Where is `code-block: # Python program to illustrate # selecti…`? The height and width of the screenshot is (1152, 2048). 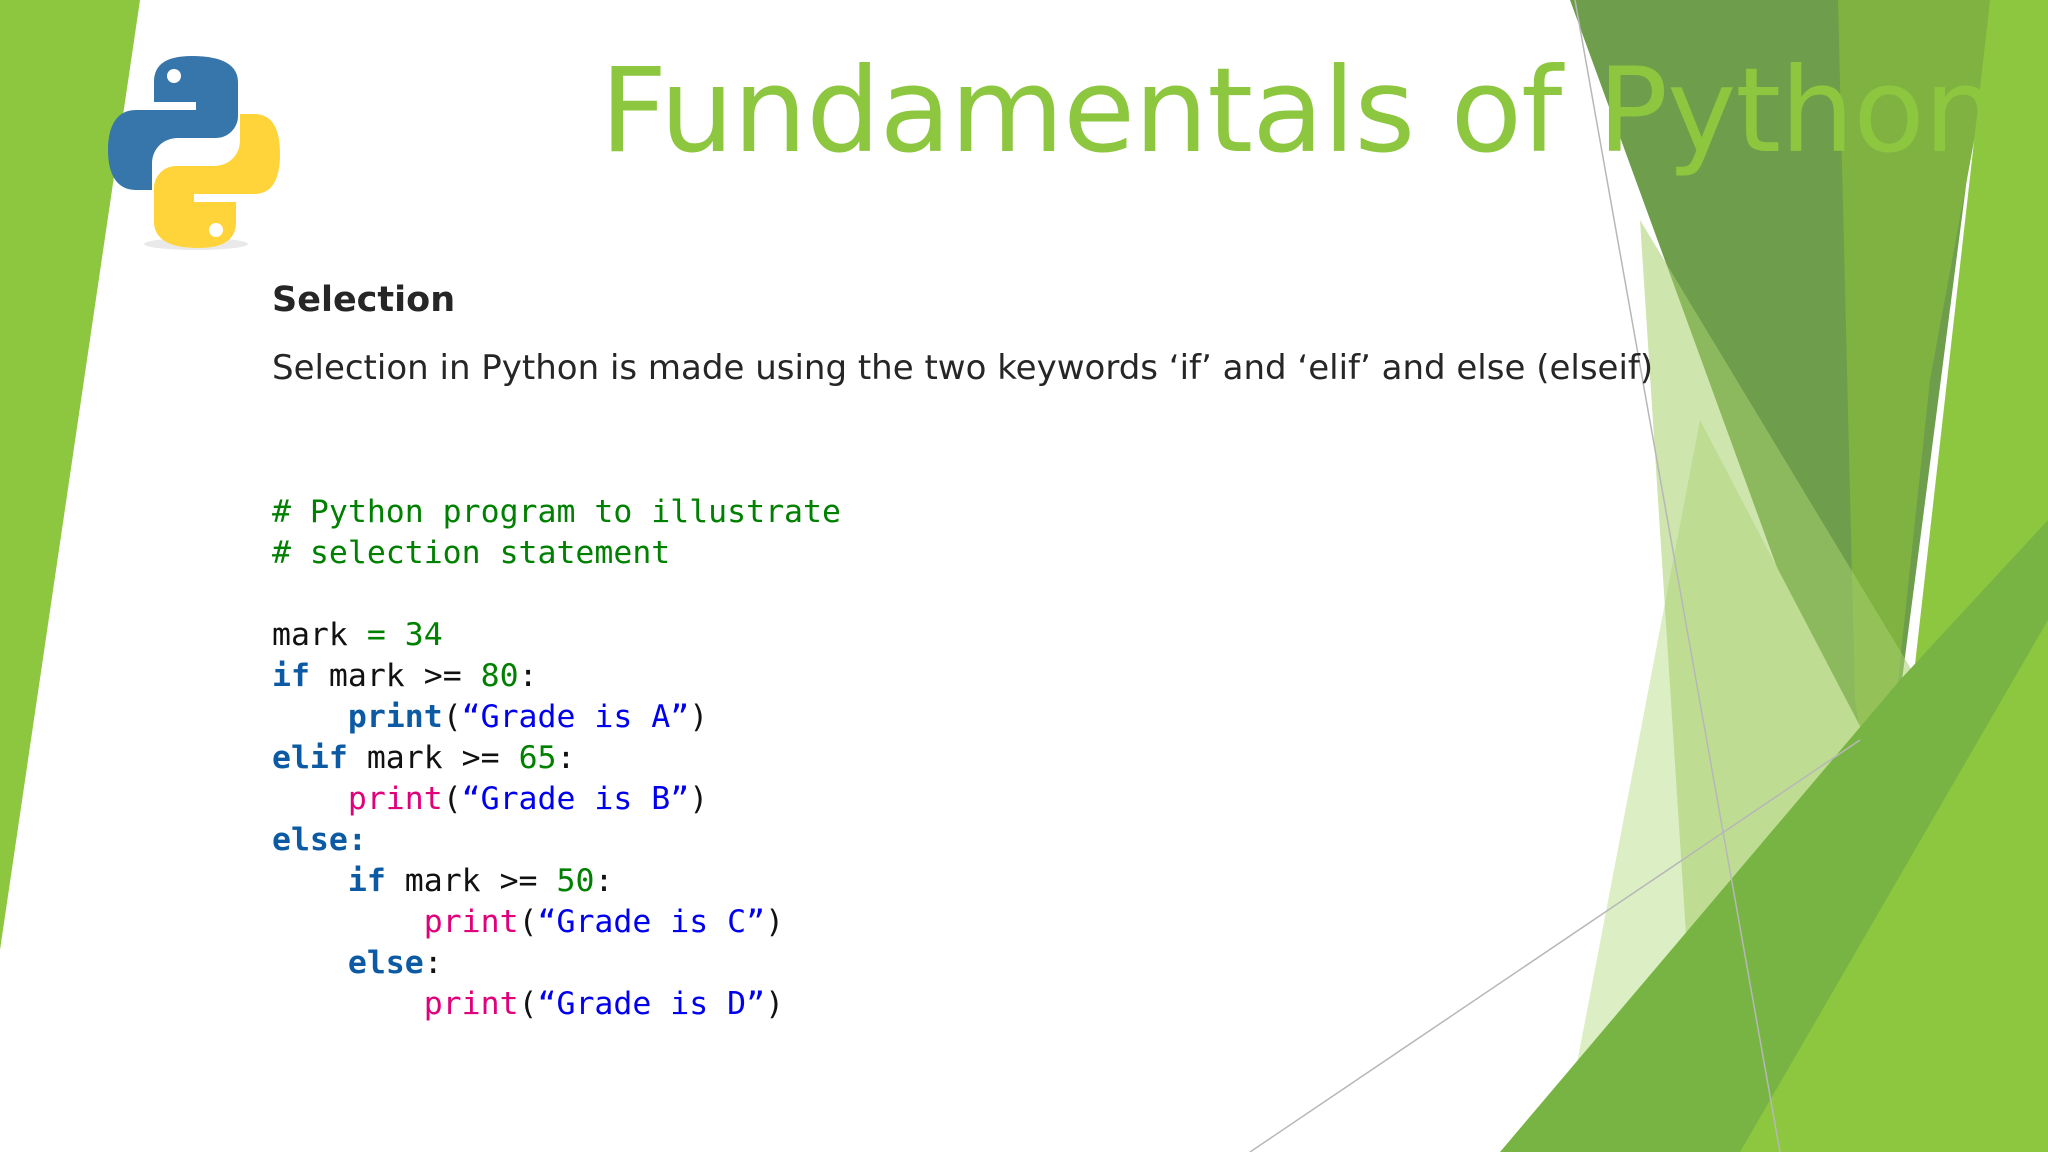
code-block: # Python program to illustrate # selecti… is located at coordinates (556, 758).